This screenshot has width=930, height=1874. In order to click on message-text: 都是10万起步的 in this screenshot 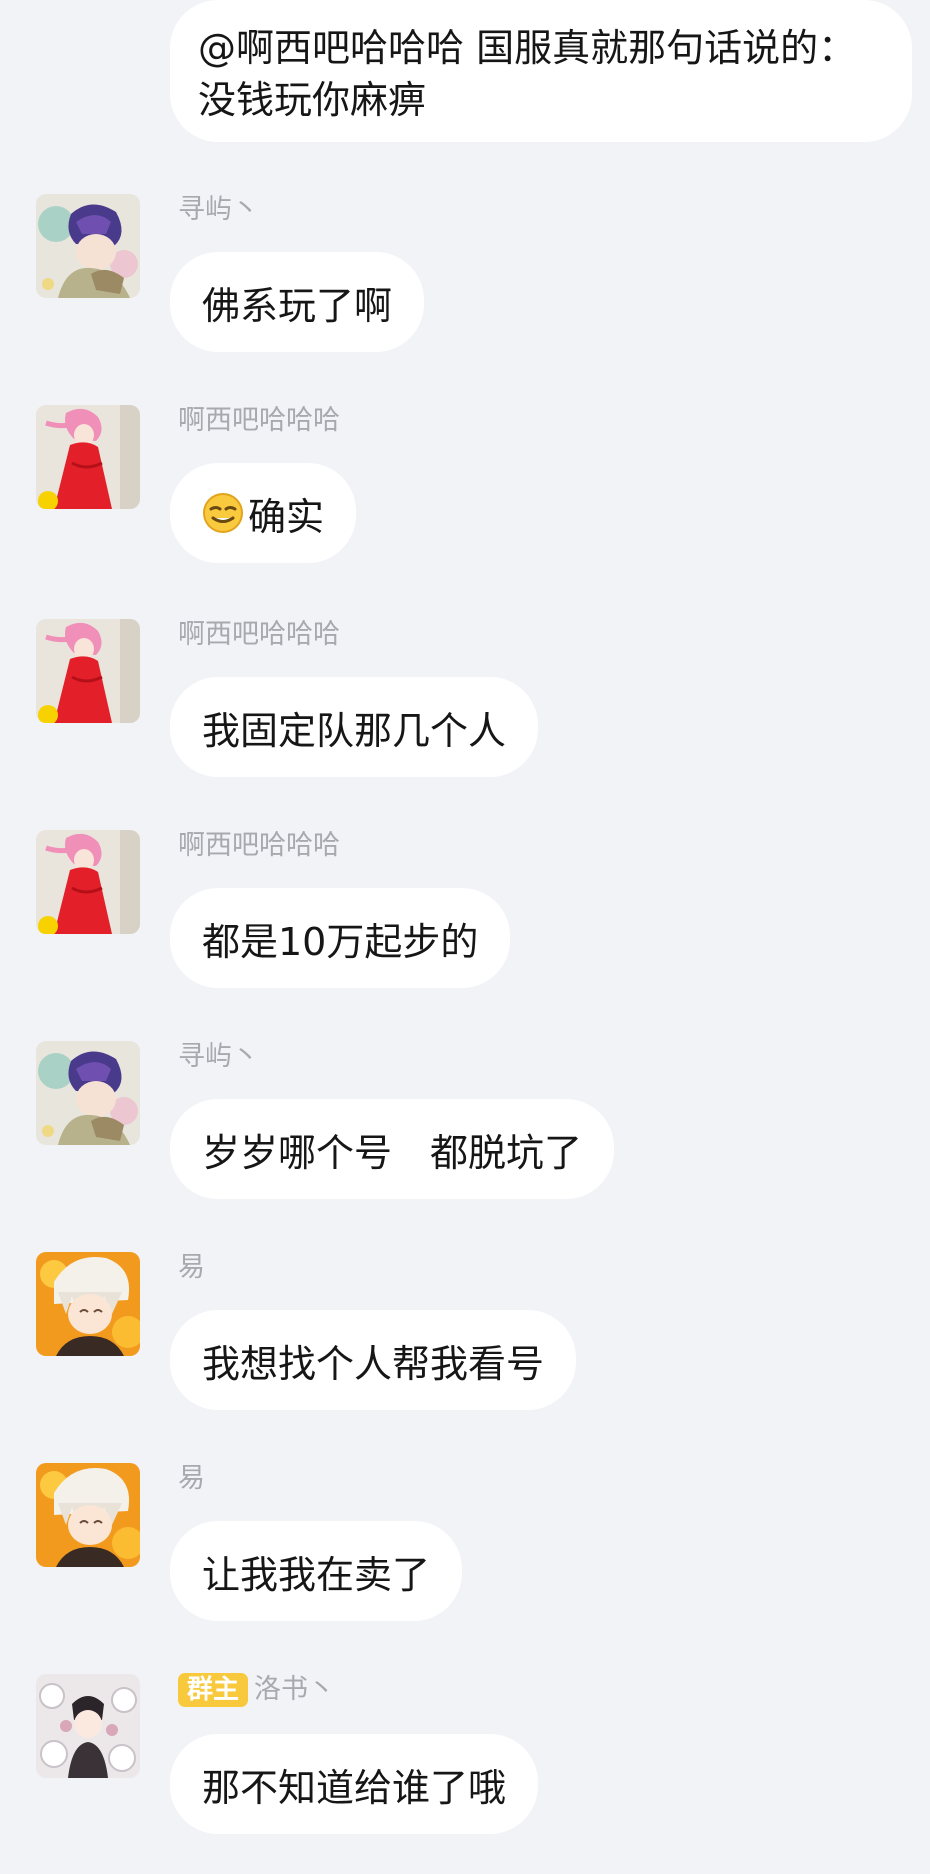, I will do `click(340, 941)`.